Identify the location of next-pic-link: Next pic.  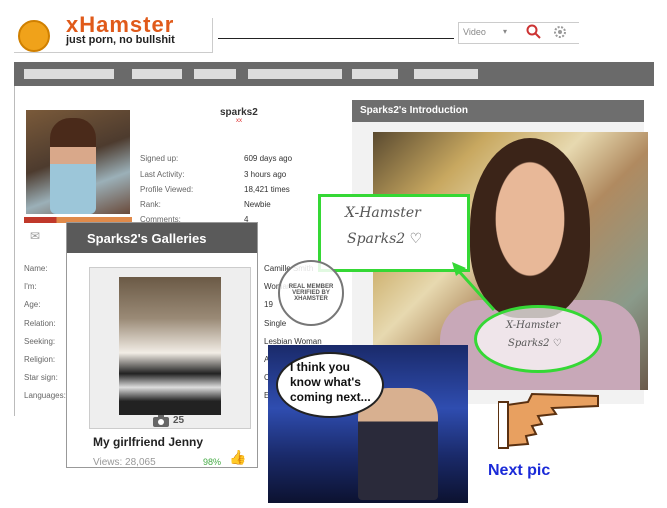
(519, 471).